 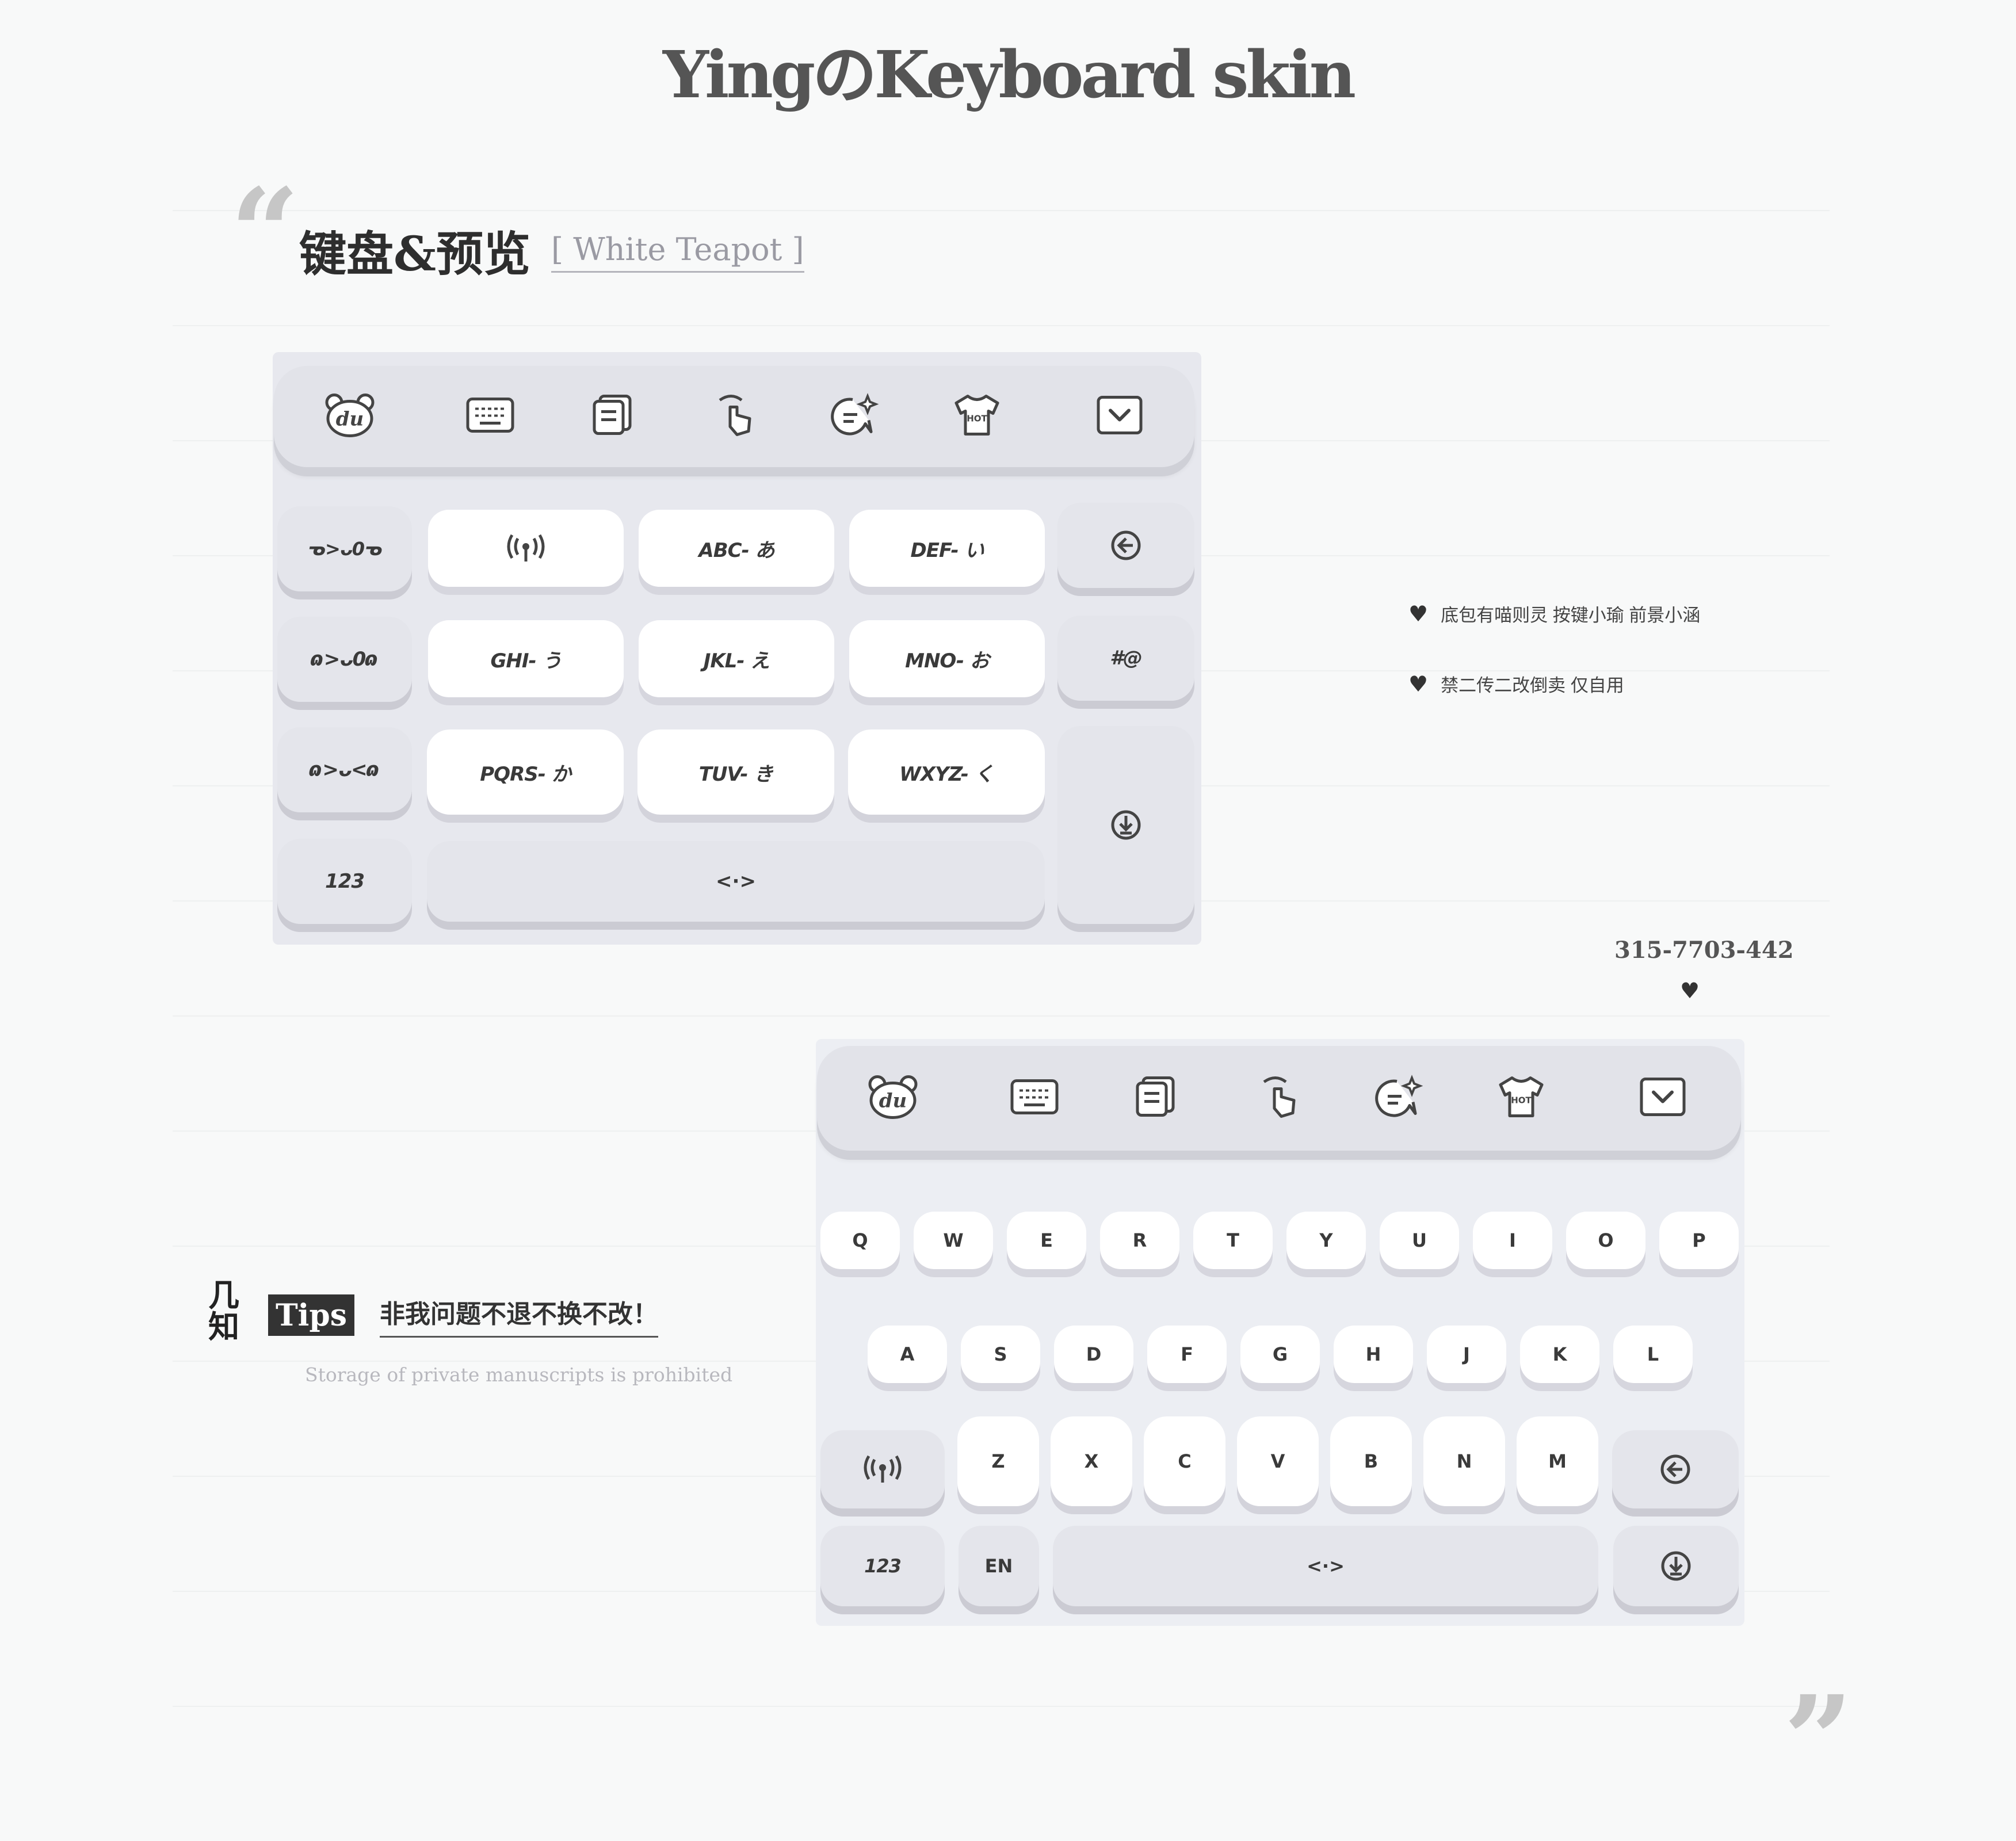 I want to click on contact-number: 315-7703-442, so click(x=1704, y=950).